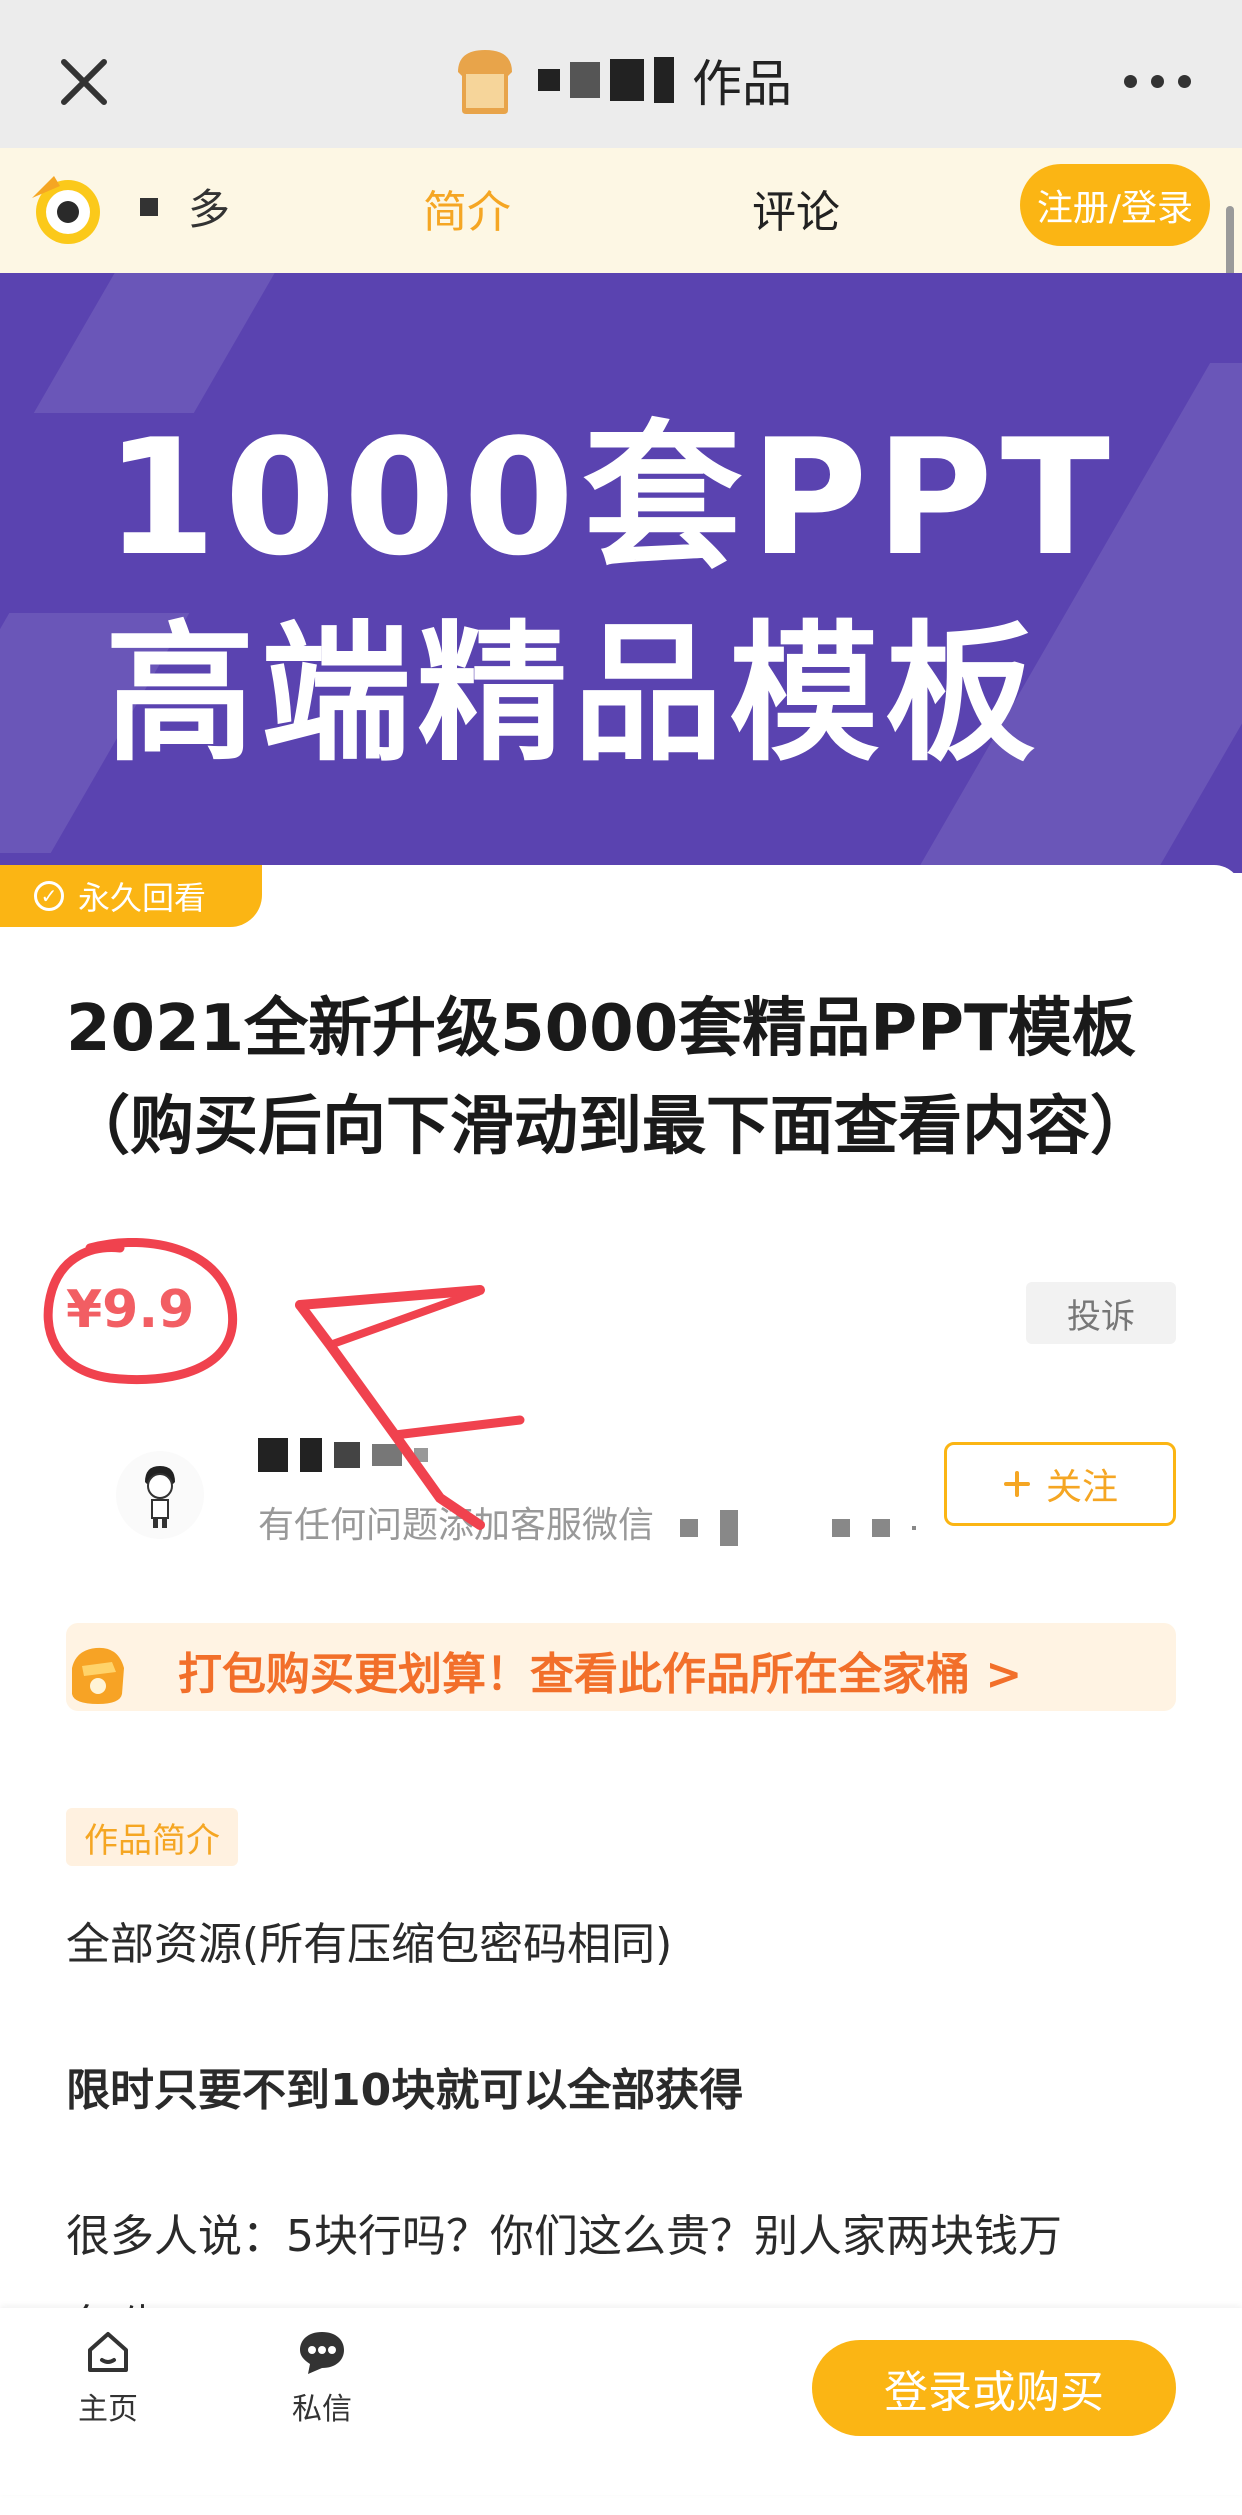 Image resolution: width=1242 pixels, height=2515 pixels. I want to click on bottom-tab-home-label: 主页, so click(108, 2409).